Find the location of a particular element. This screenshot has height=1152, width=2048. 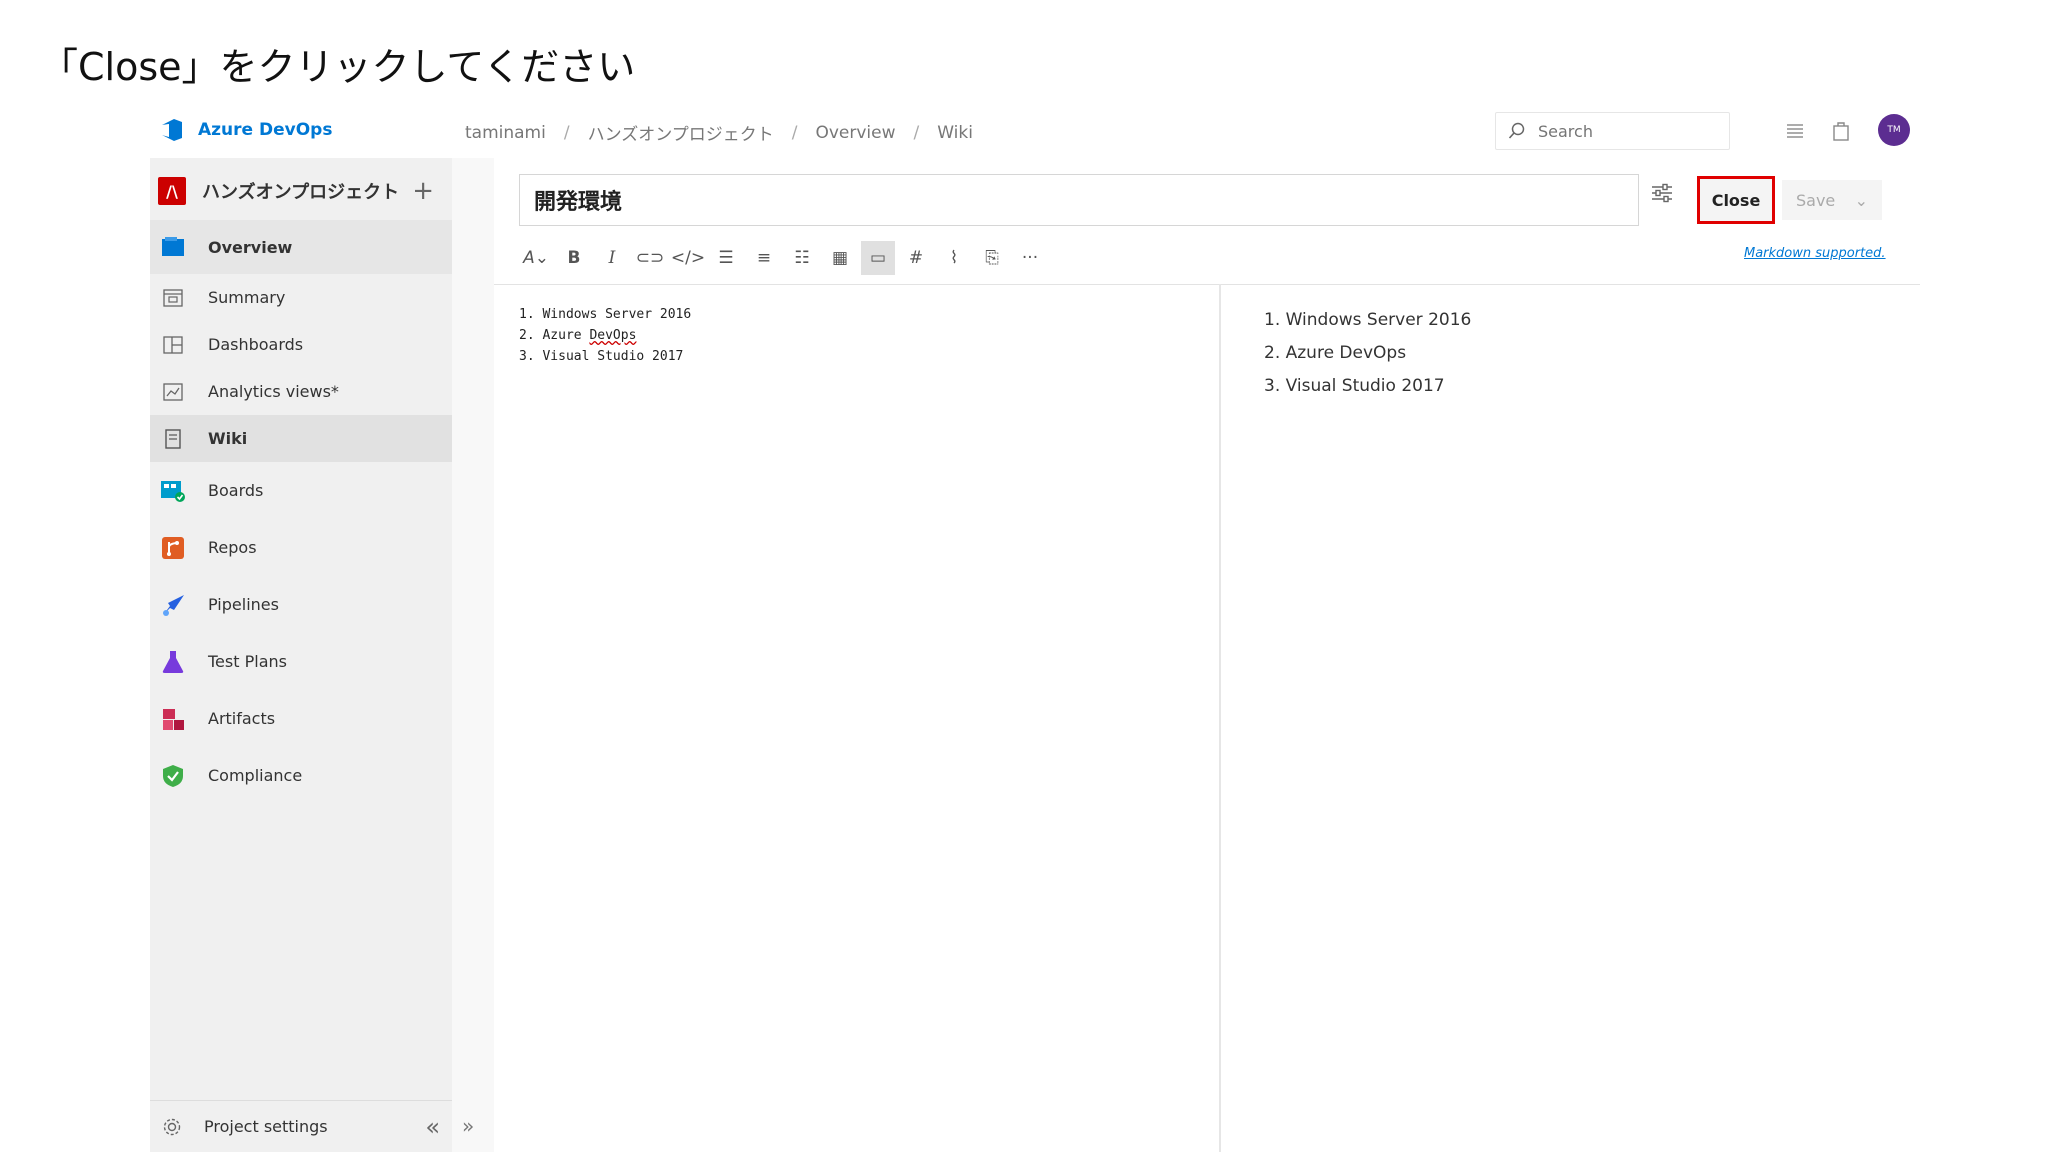

sidebar-item-label: Dashboards is located at coordinates (256, 344).